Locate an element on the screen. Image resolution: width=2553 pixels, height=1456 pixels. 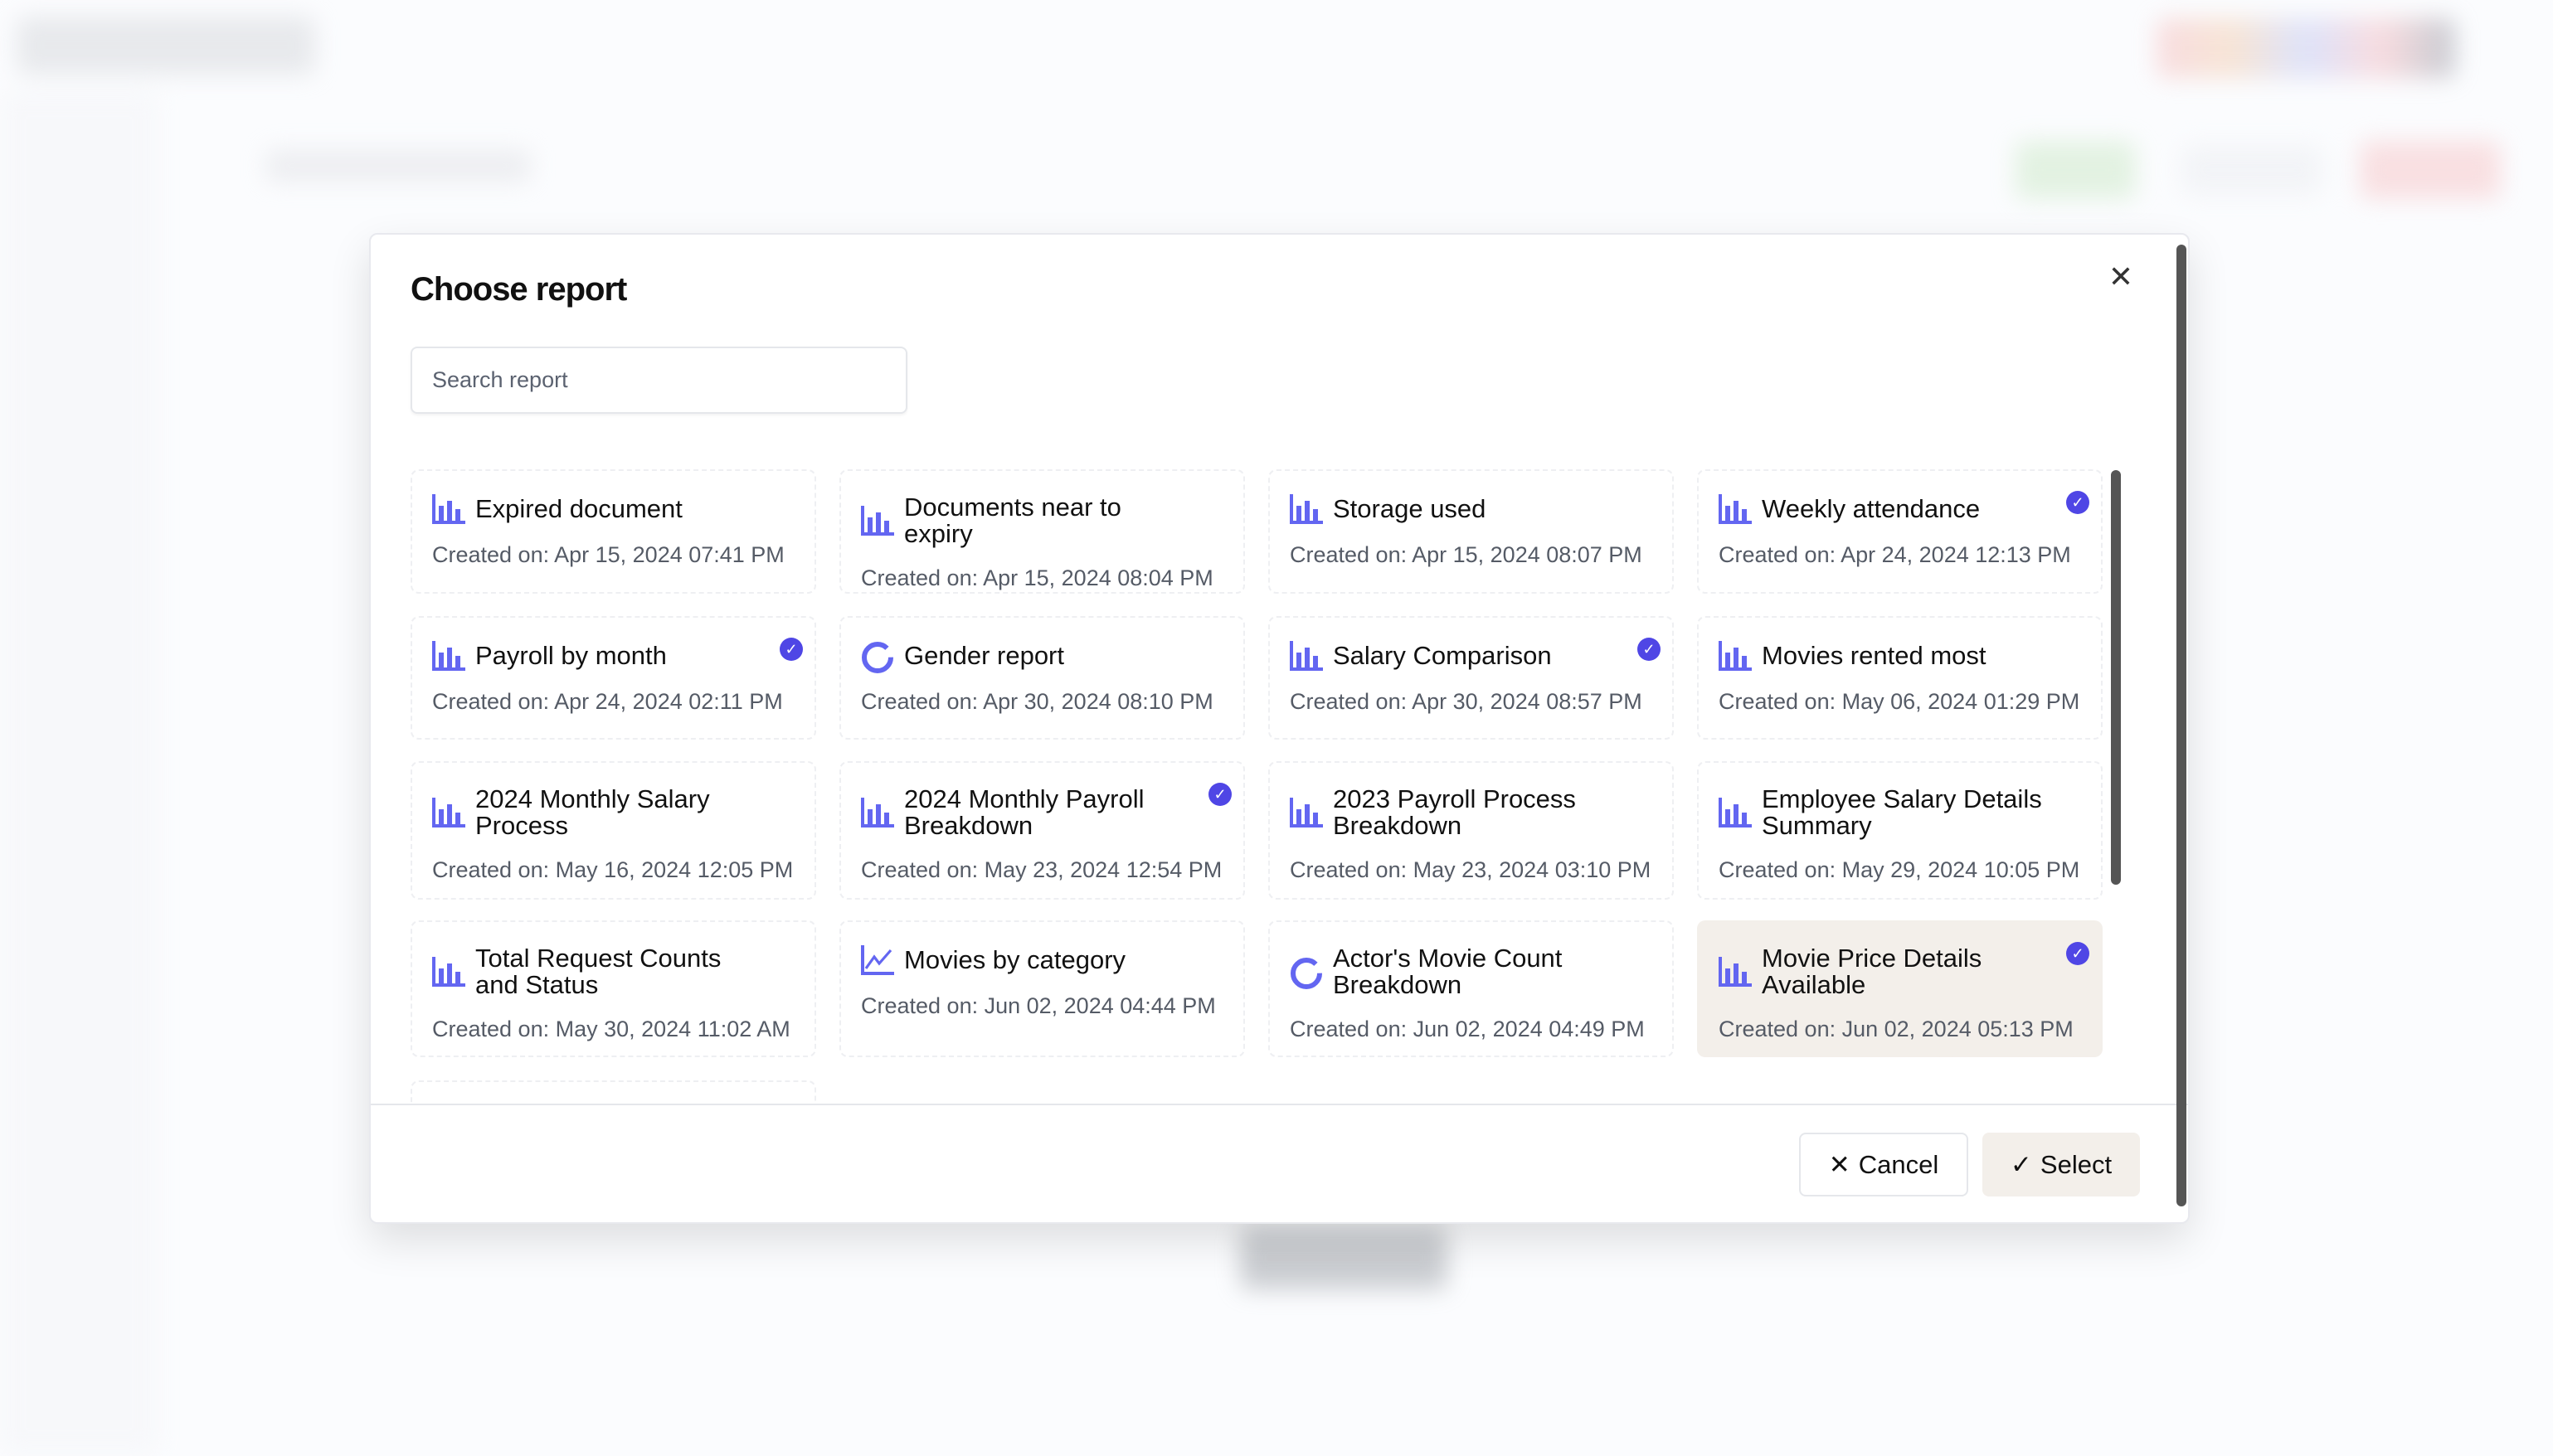
report-name: Gender report is located at coordinates (984, 655).